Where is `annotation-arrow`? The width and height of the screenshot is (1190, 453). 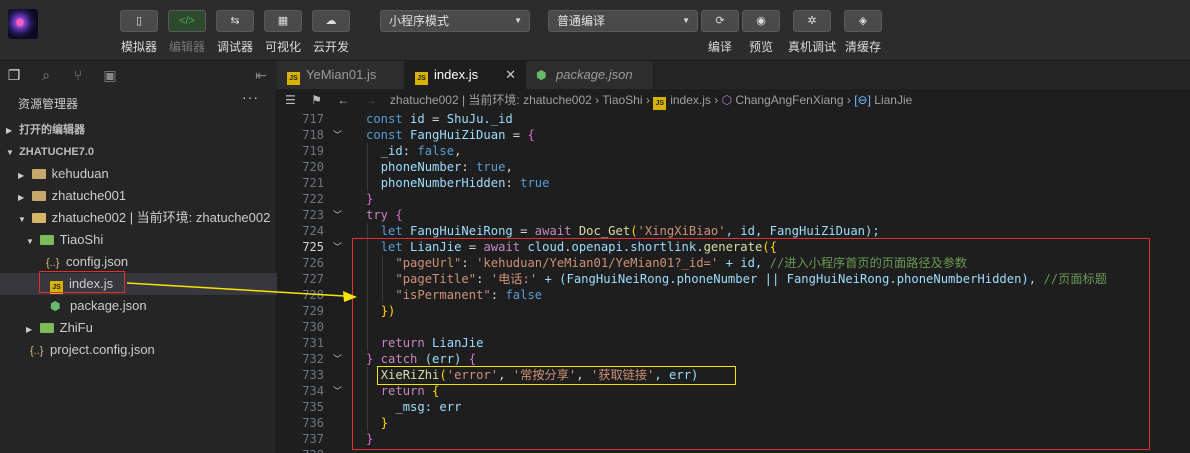 annotation-arrow is located at coordinates (241, 292).